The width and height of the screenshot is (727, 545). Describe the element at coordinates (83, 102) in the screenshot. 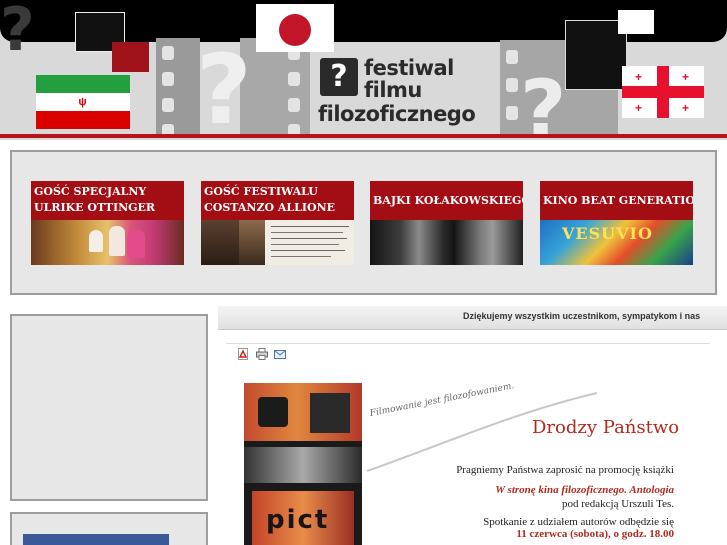

I see `iran-flag: ψ` at that location.